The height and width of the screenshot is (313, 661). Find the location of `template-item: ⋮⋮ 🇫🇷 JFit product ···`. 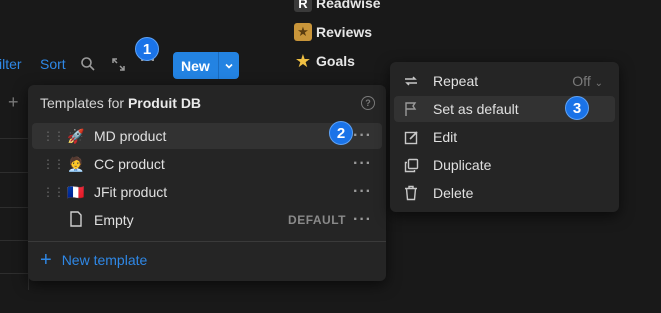

template-item: ⋮⋮ 🇫🇷 JFit product ··· is located at coordinates (207, 192).